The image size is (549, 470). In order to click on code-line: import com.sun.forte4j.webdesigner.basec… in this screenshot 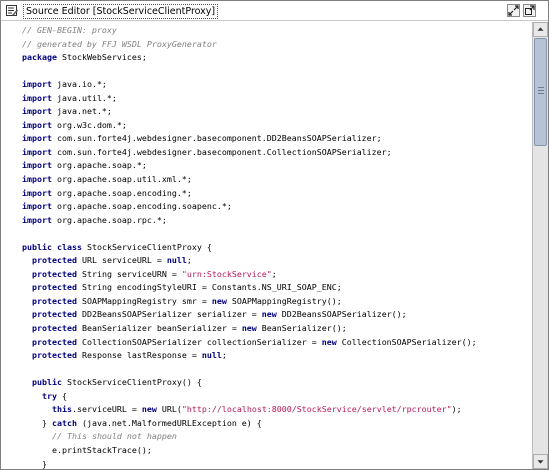, I will do `click(249, 139)`.